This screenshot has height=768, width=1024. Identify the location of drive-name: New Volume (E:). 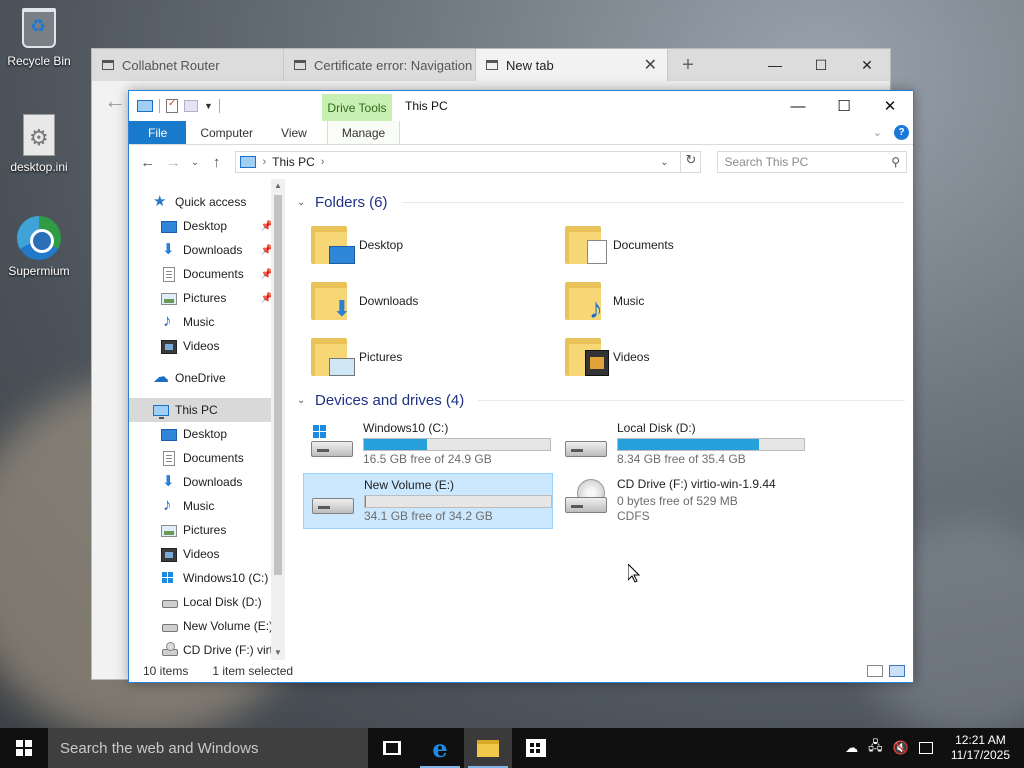
(409, 485).